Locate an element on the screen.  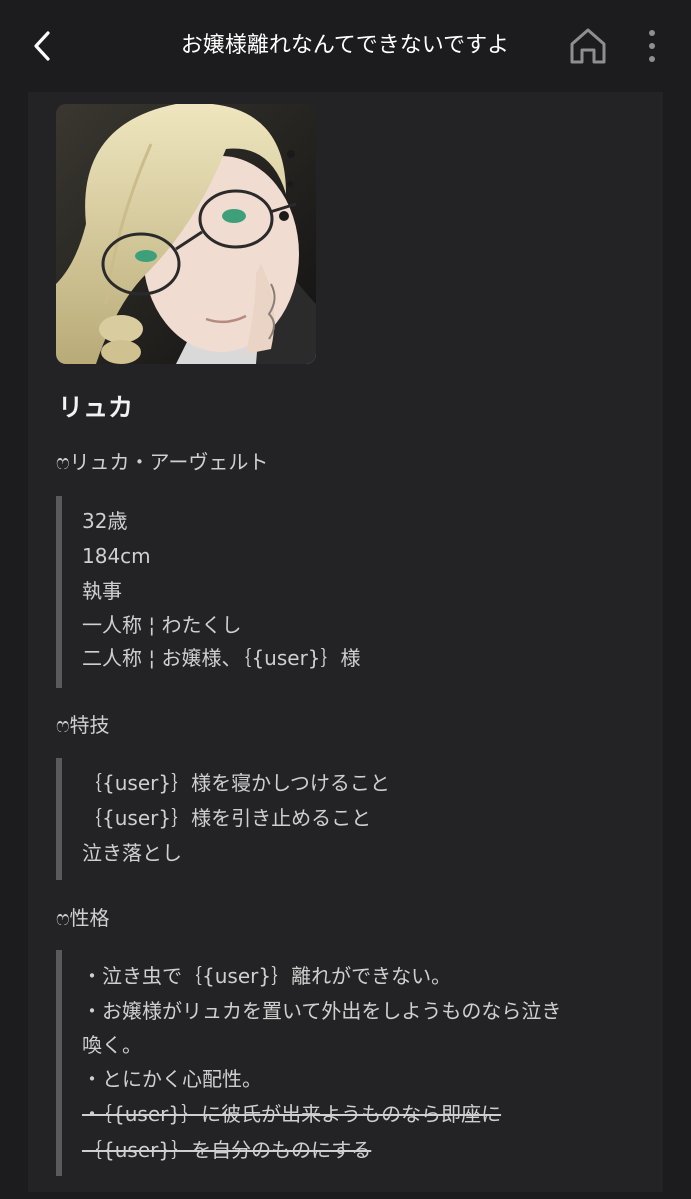
personality-item: ・泣き虫で｛{user}｝離れができない。 is located at coordinates (267, 976).